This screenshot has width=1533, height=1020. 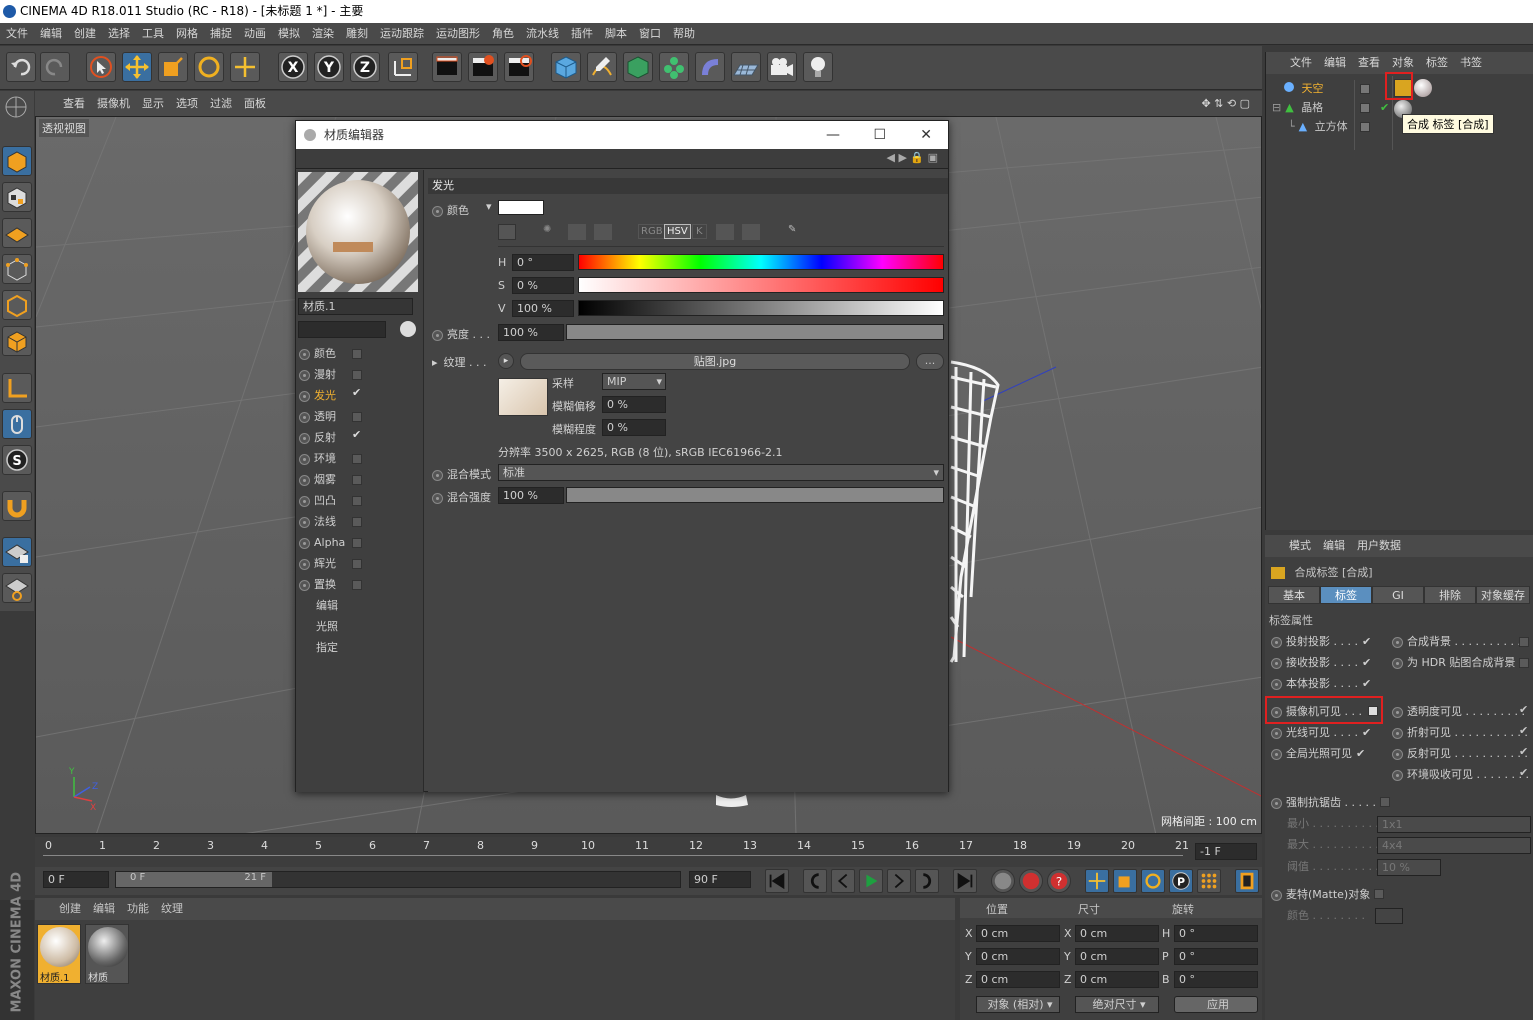 I want to click on planar-workplane-button, so click(x=17, y=588).